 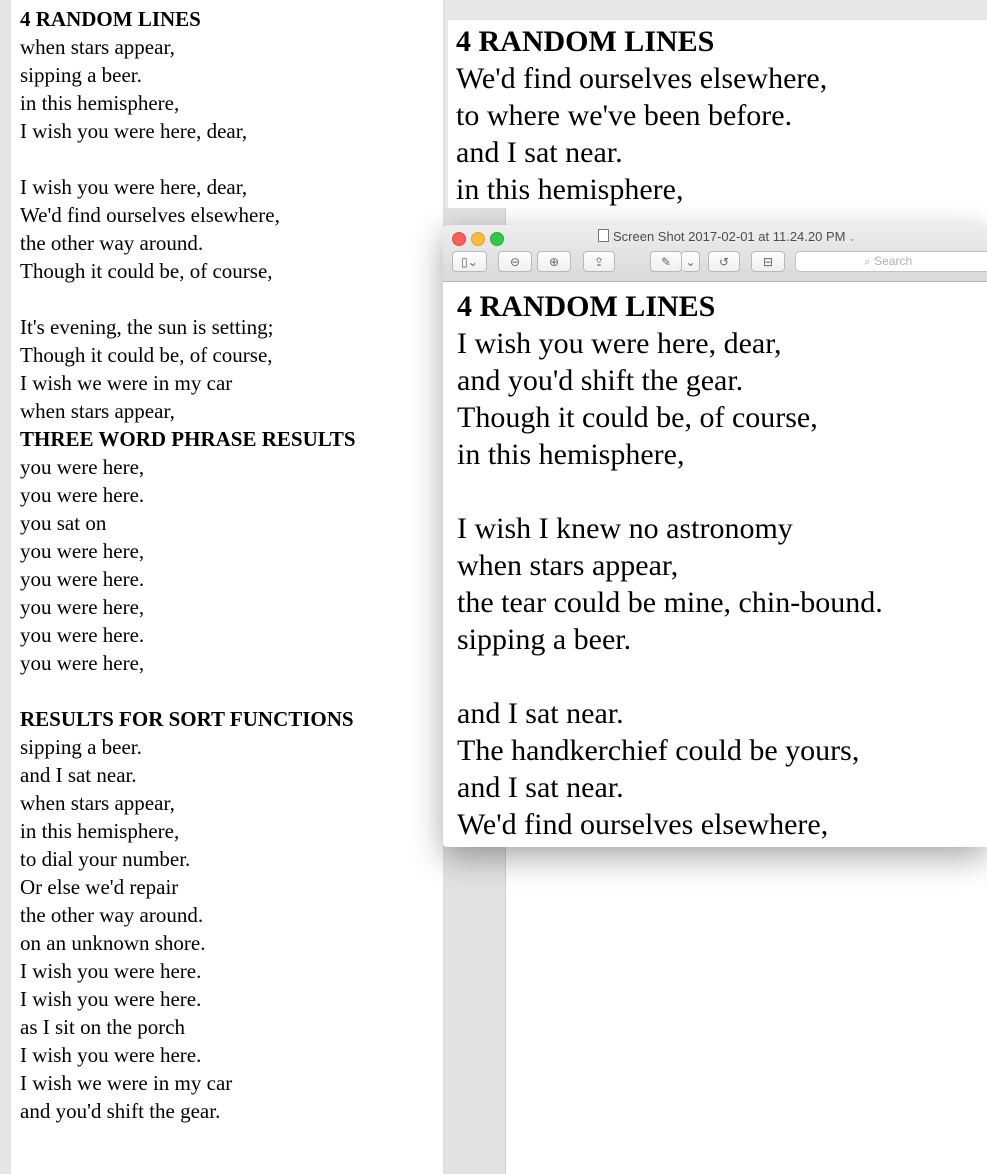 What do you see at coordinates (570, 189) in the screenshot?
I see `top-line: in this hemisphere,` at bounding box center [570, 189].